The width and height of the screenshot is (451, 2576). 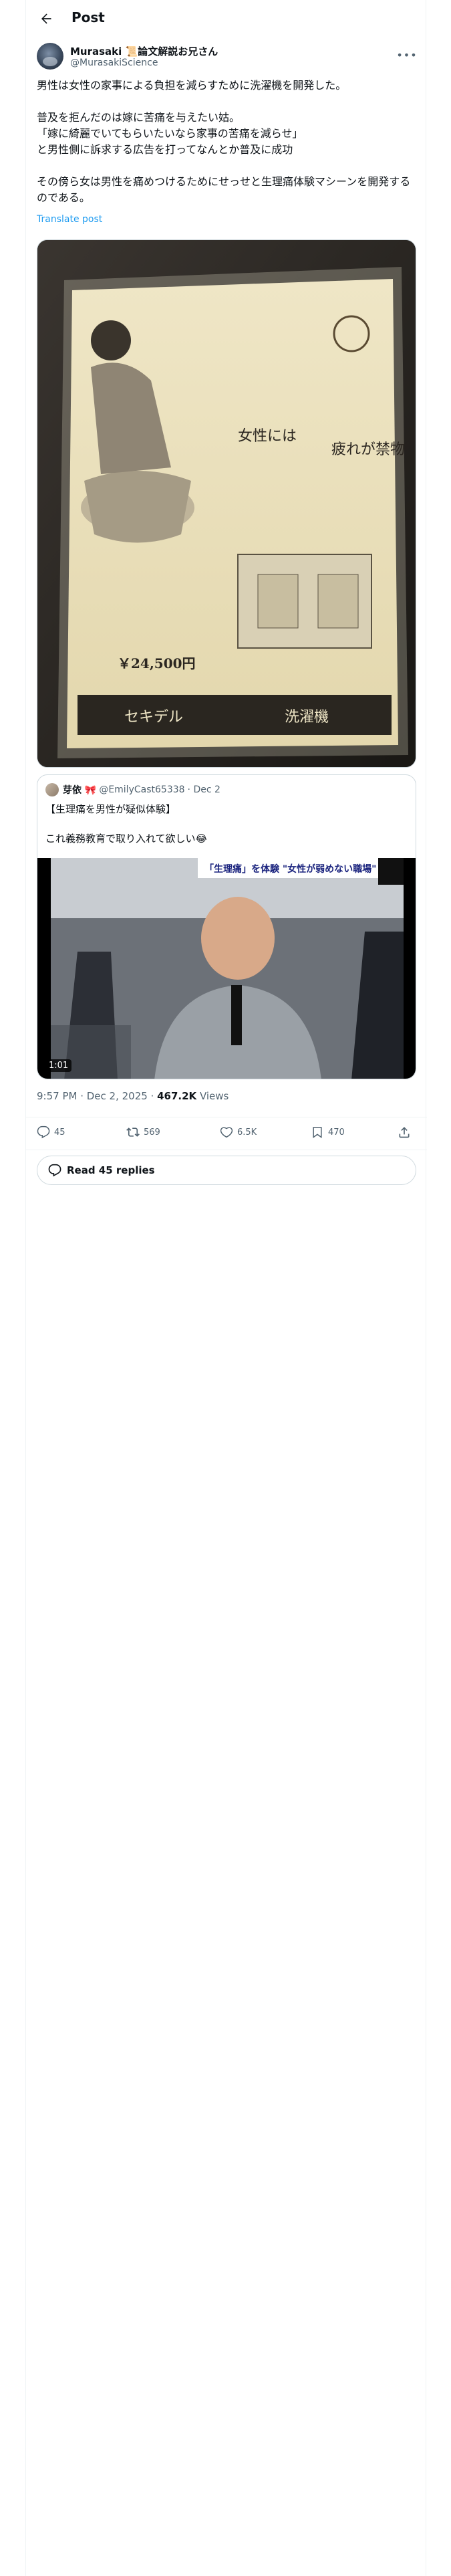 I want to click on read-replies-label: Read 45 replies, so click(x=111, y=1170).